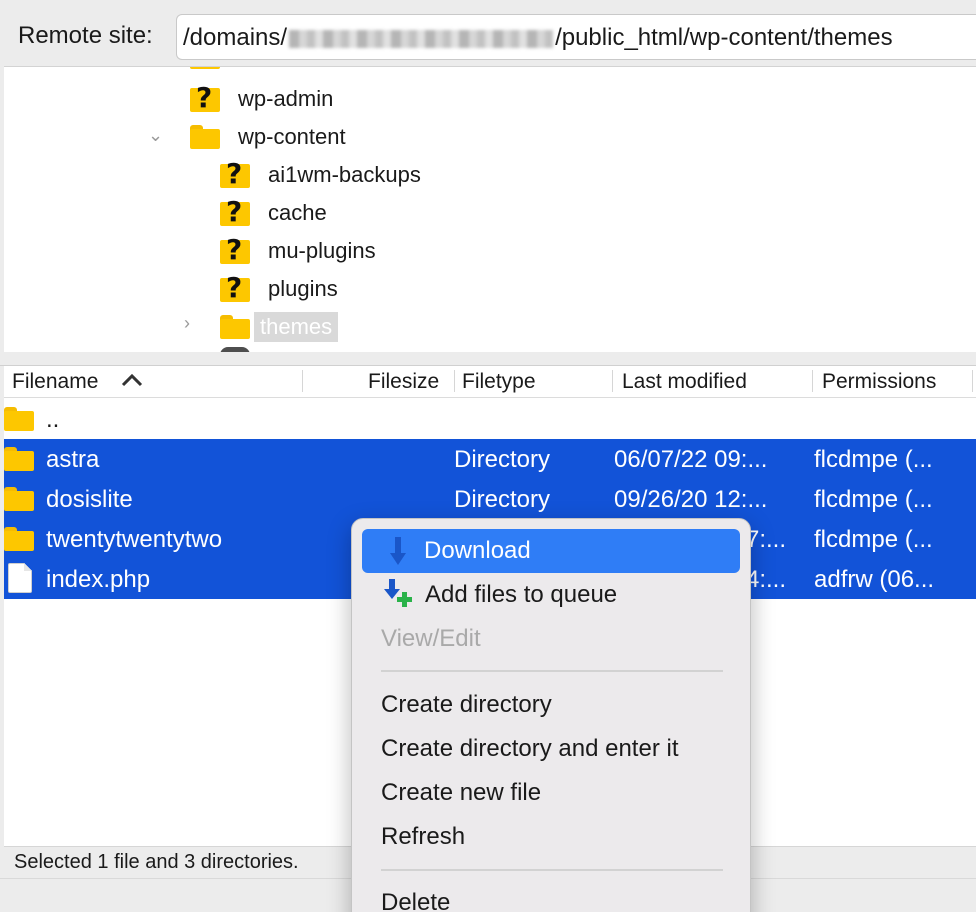 This screenshot has height=912, width=976. I want to click on menu-item-create-directory: Create directory, so click(551, 705).